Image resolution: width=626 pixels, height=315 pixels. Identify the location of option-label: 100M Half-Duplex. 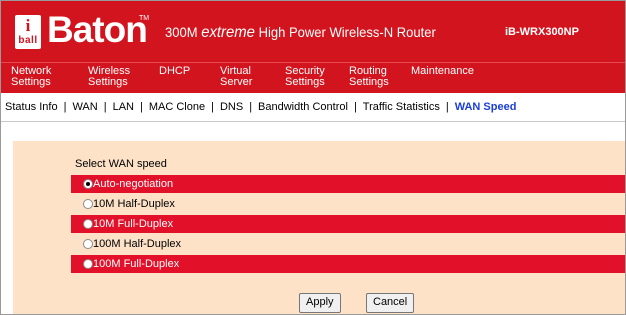
(137, 244).